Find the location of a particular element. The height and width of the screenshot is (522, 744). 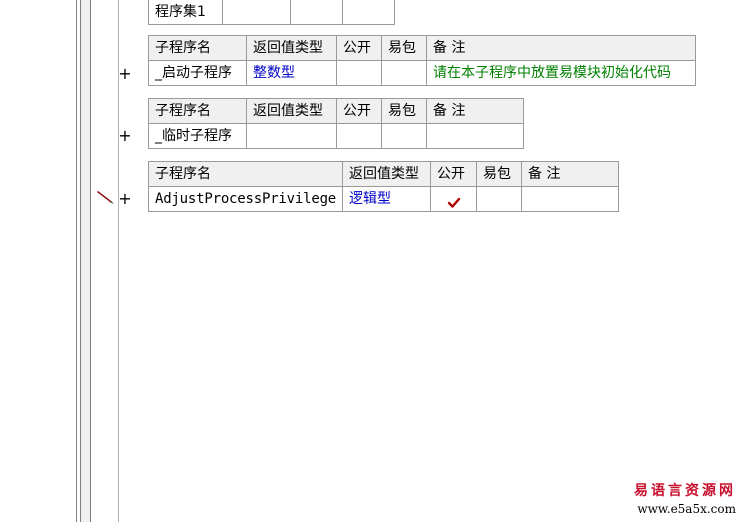

subroutine-name-cell: _启动子程序 is located at coordinates (197, 73).